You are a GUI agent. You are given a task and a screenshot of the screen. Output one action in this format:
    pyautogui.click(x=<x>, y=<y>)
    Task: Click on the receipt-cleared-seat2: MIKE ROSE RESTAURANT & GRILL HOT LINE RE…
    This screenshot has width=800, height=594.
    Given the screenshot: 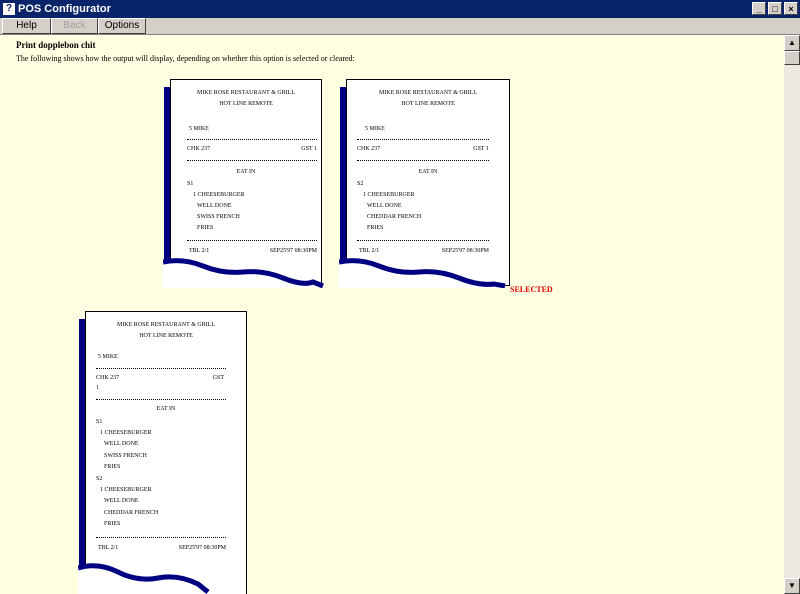 What is the action you would take?
    pyautogui.click(x=424, y=183)
    